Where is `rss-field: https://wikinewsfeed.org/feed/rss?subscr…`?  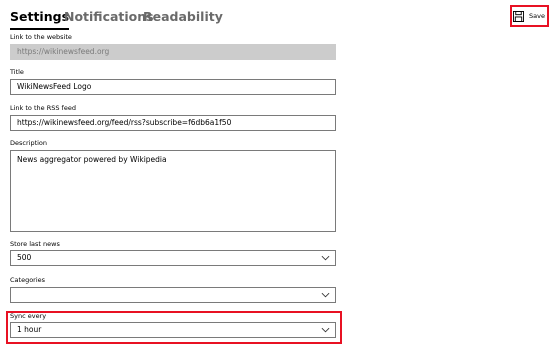
rss-field: https://wikinewsfeed.org/feed/rss?subscr… is located at coordinates (173, 123).